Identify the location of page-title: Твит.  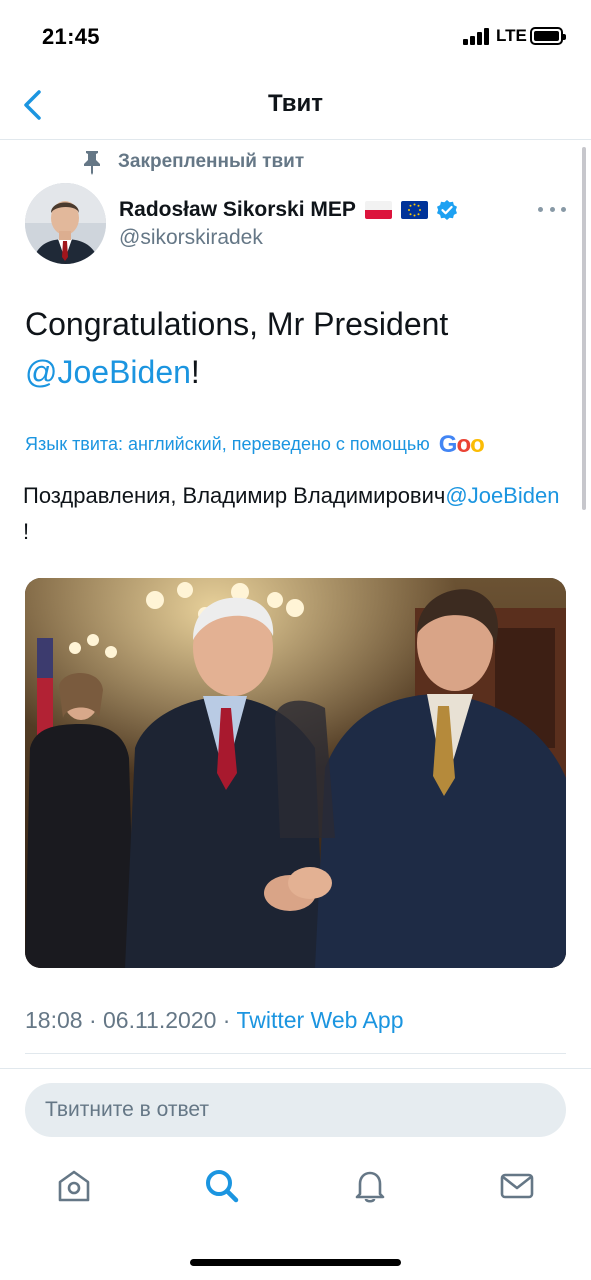
(295, 103).